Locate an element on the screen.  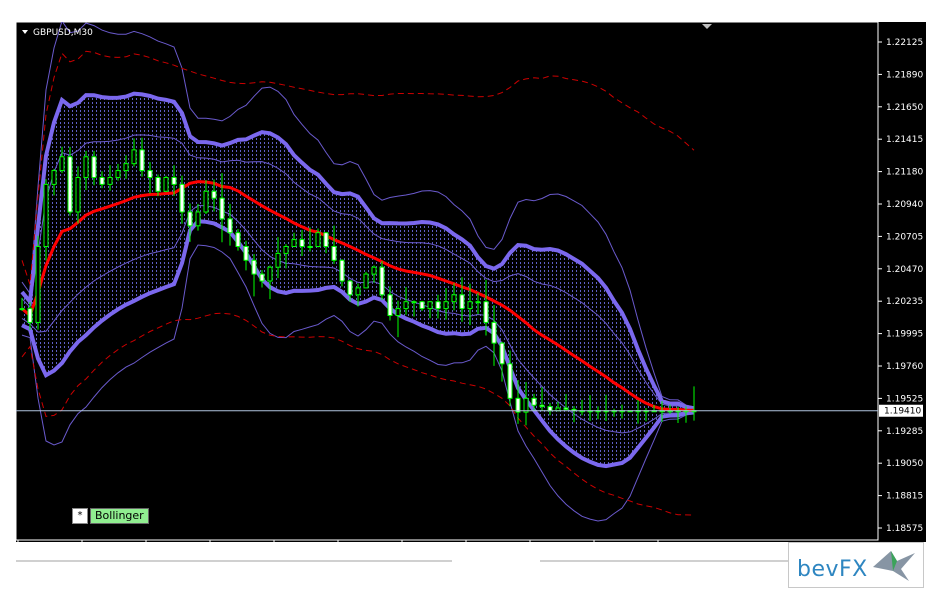
y-tick-label: 1.18815 is located at coordinates (904, 497).